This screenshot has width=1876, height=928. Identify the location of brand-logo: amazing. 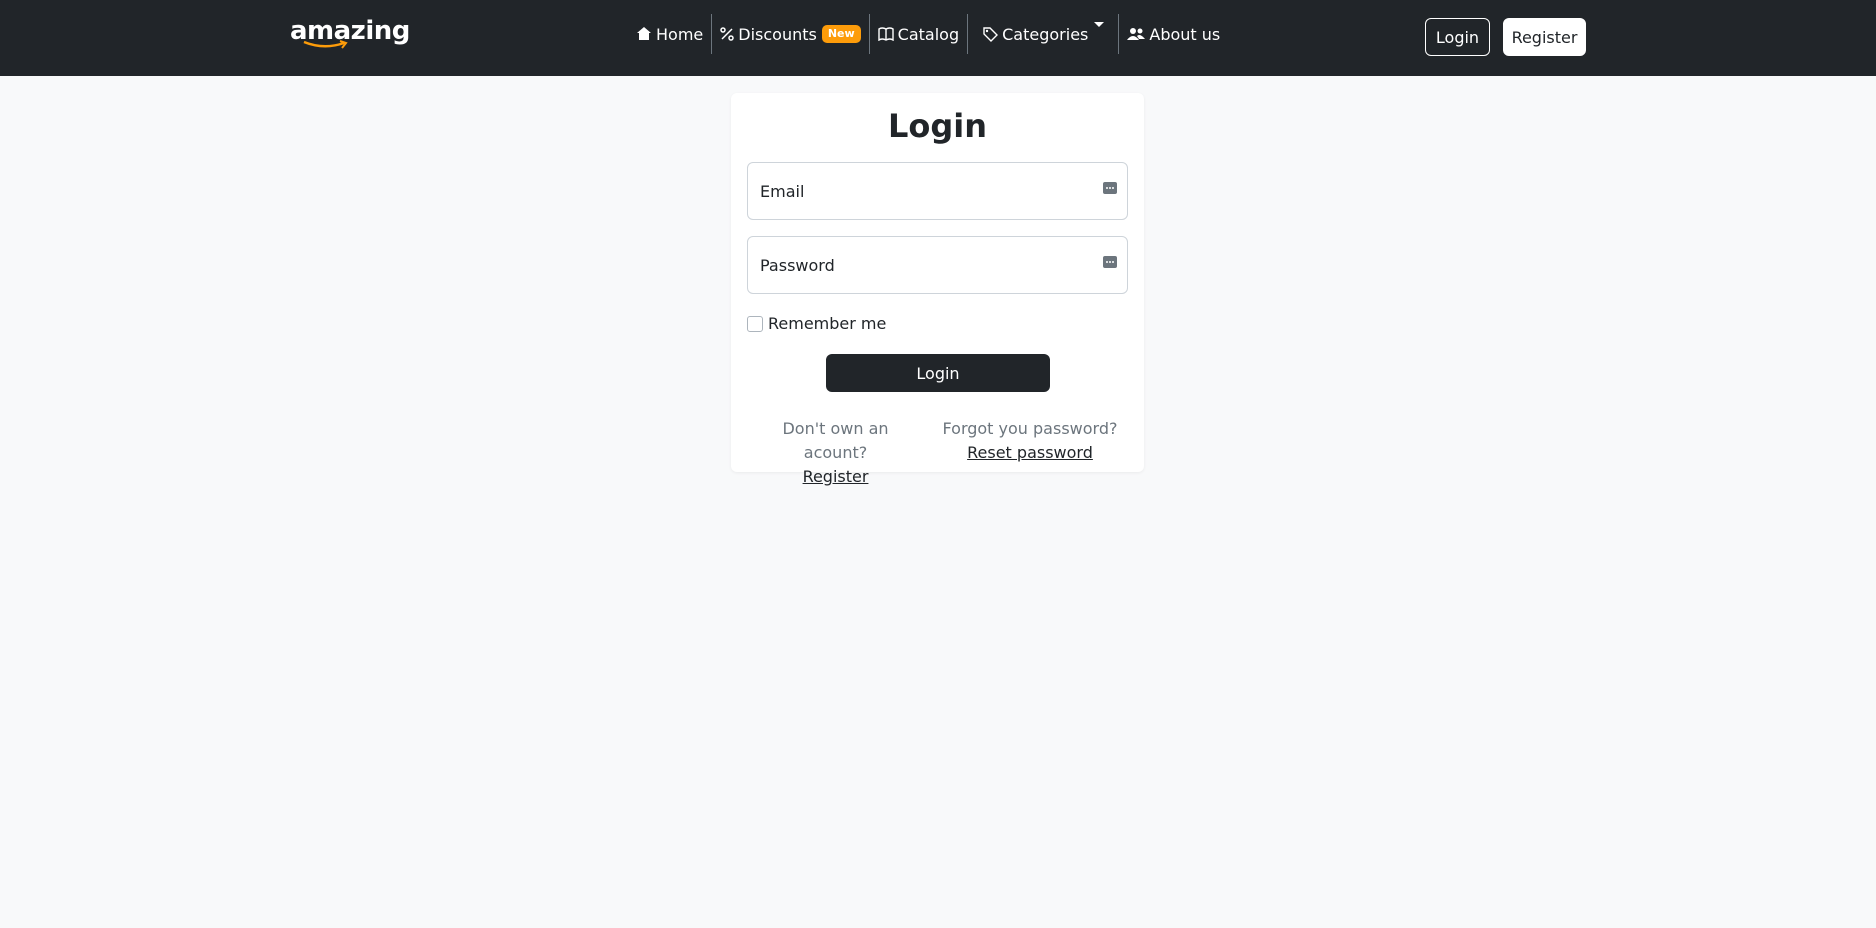
(350, 36).